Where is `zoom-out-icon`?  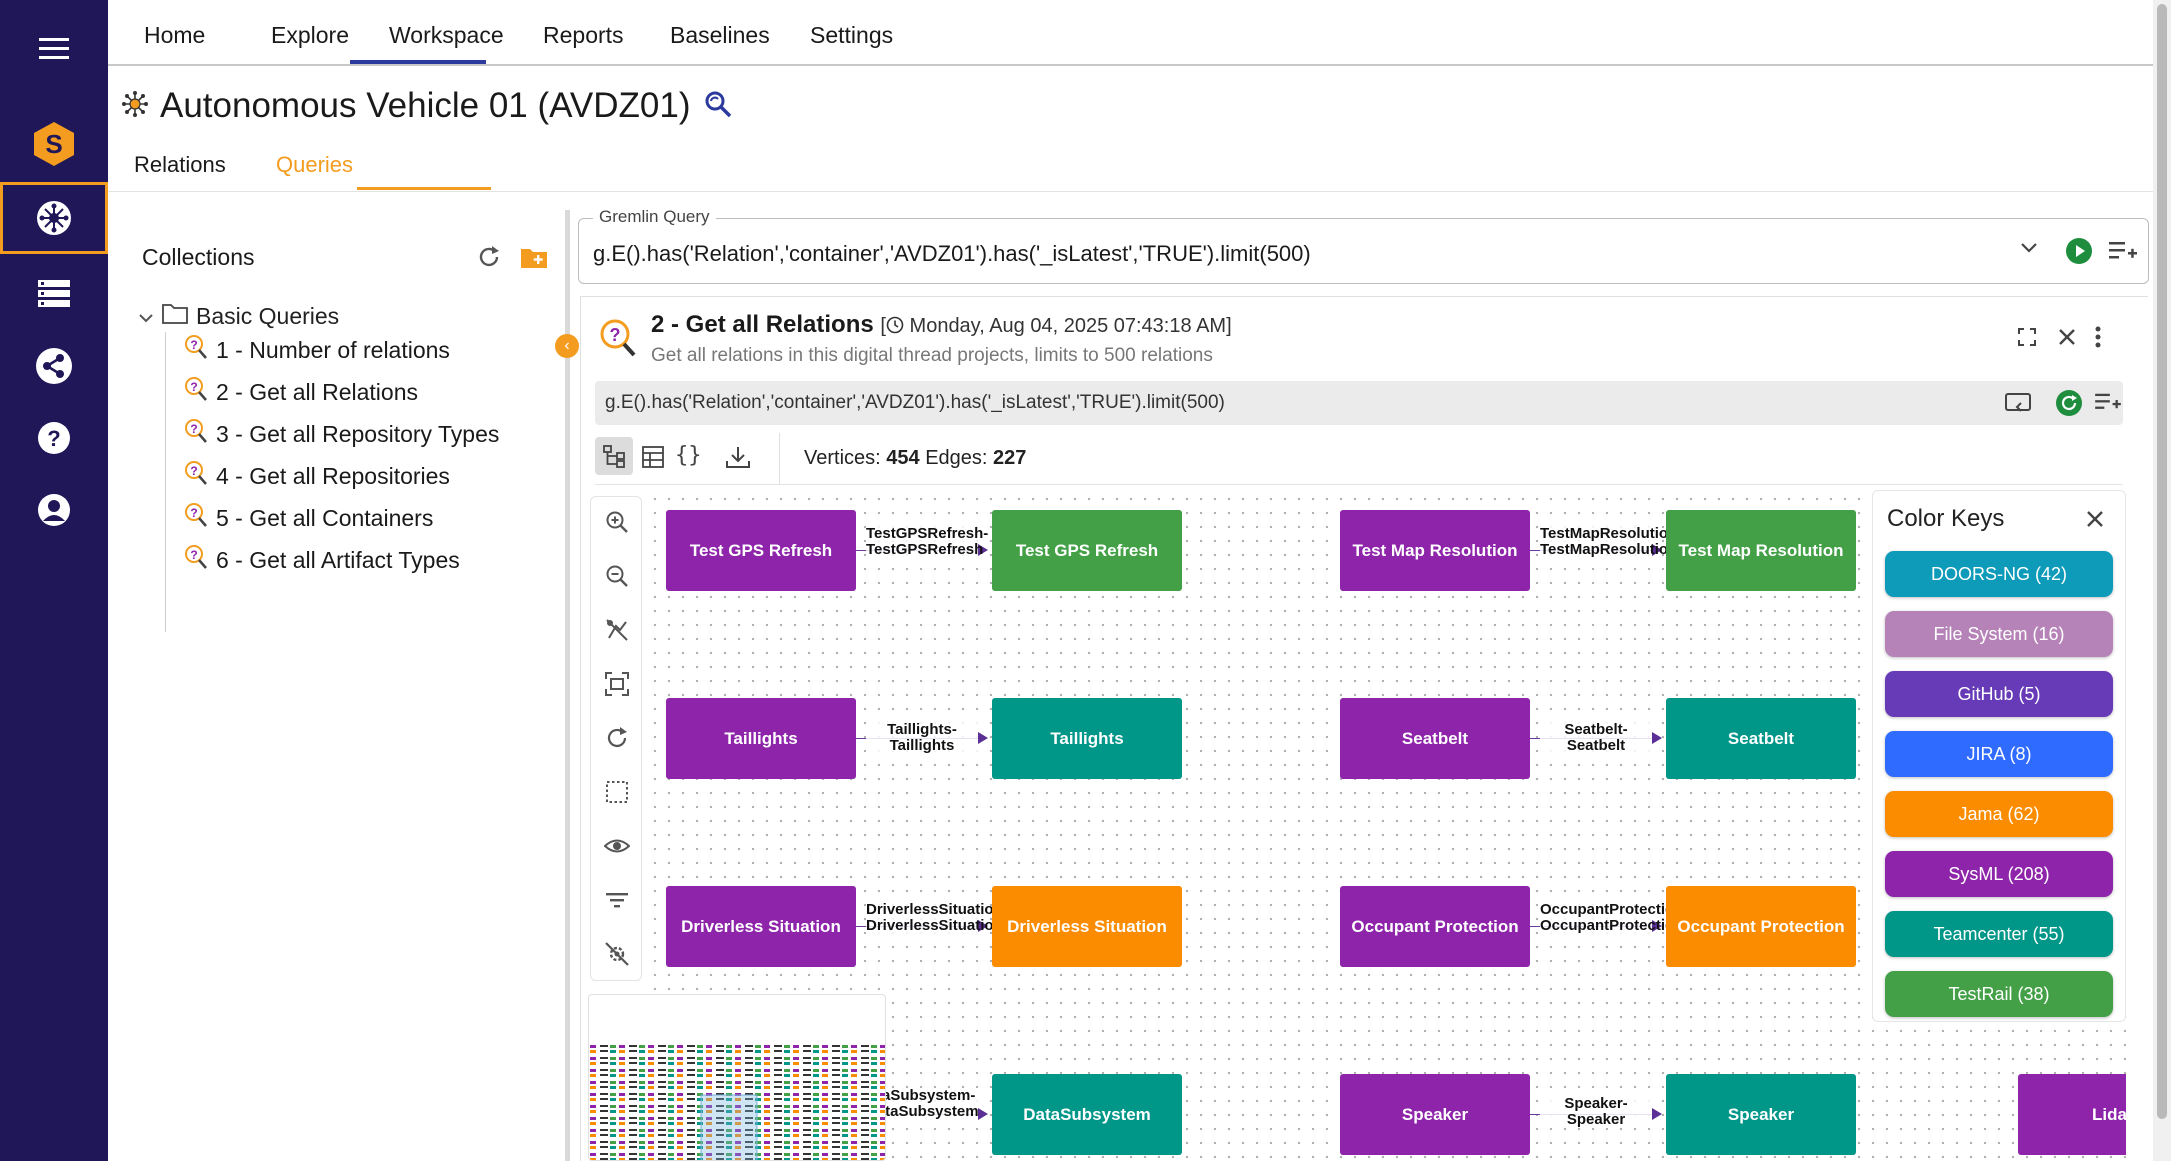
zoom-out-icon is located at coordinates (617, 576).